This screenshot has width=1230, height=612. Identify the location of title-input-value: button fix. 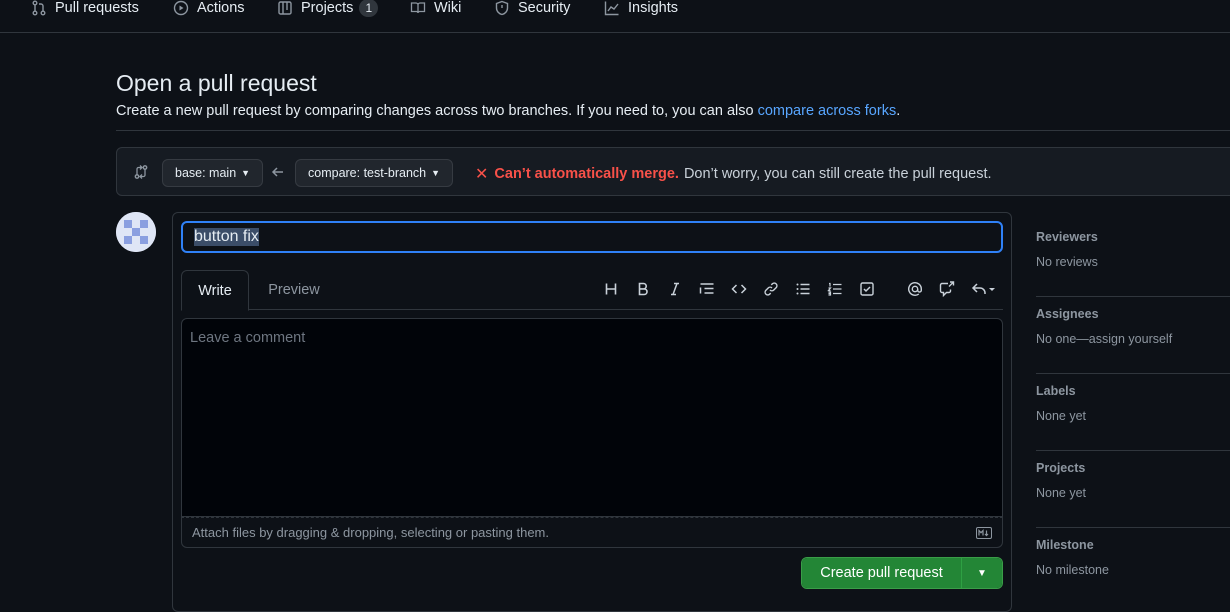
(226, 237).